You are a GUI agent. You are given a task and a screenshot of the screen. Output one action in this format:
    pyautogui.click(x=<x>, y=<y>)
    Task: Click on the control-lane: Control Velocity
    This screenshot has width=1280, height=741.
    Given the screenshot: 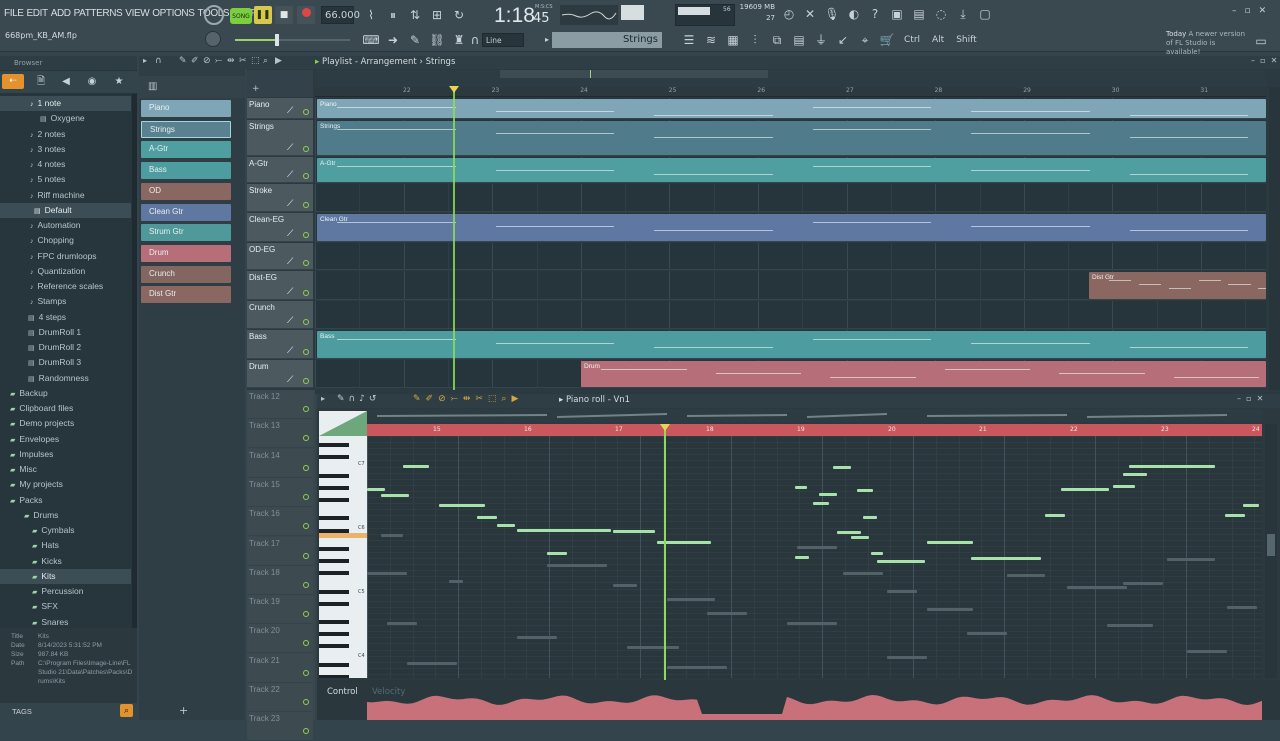 What is the action you would take?
    pyautogui.click(x=798, y=700)
    